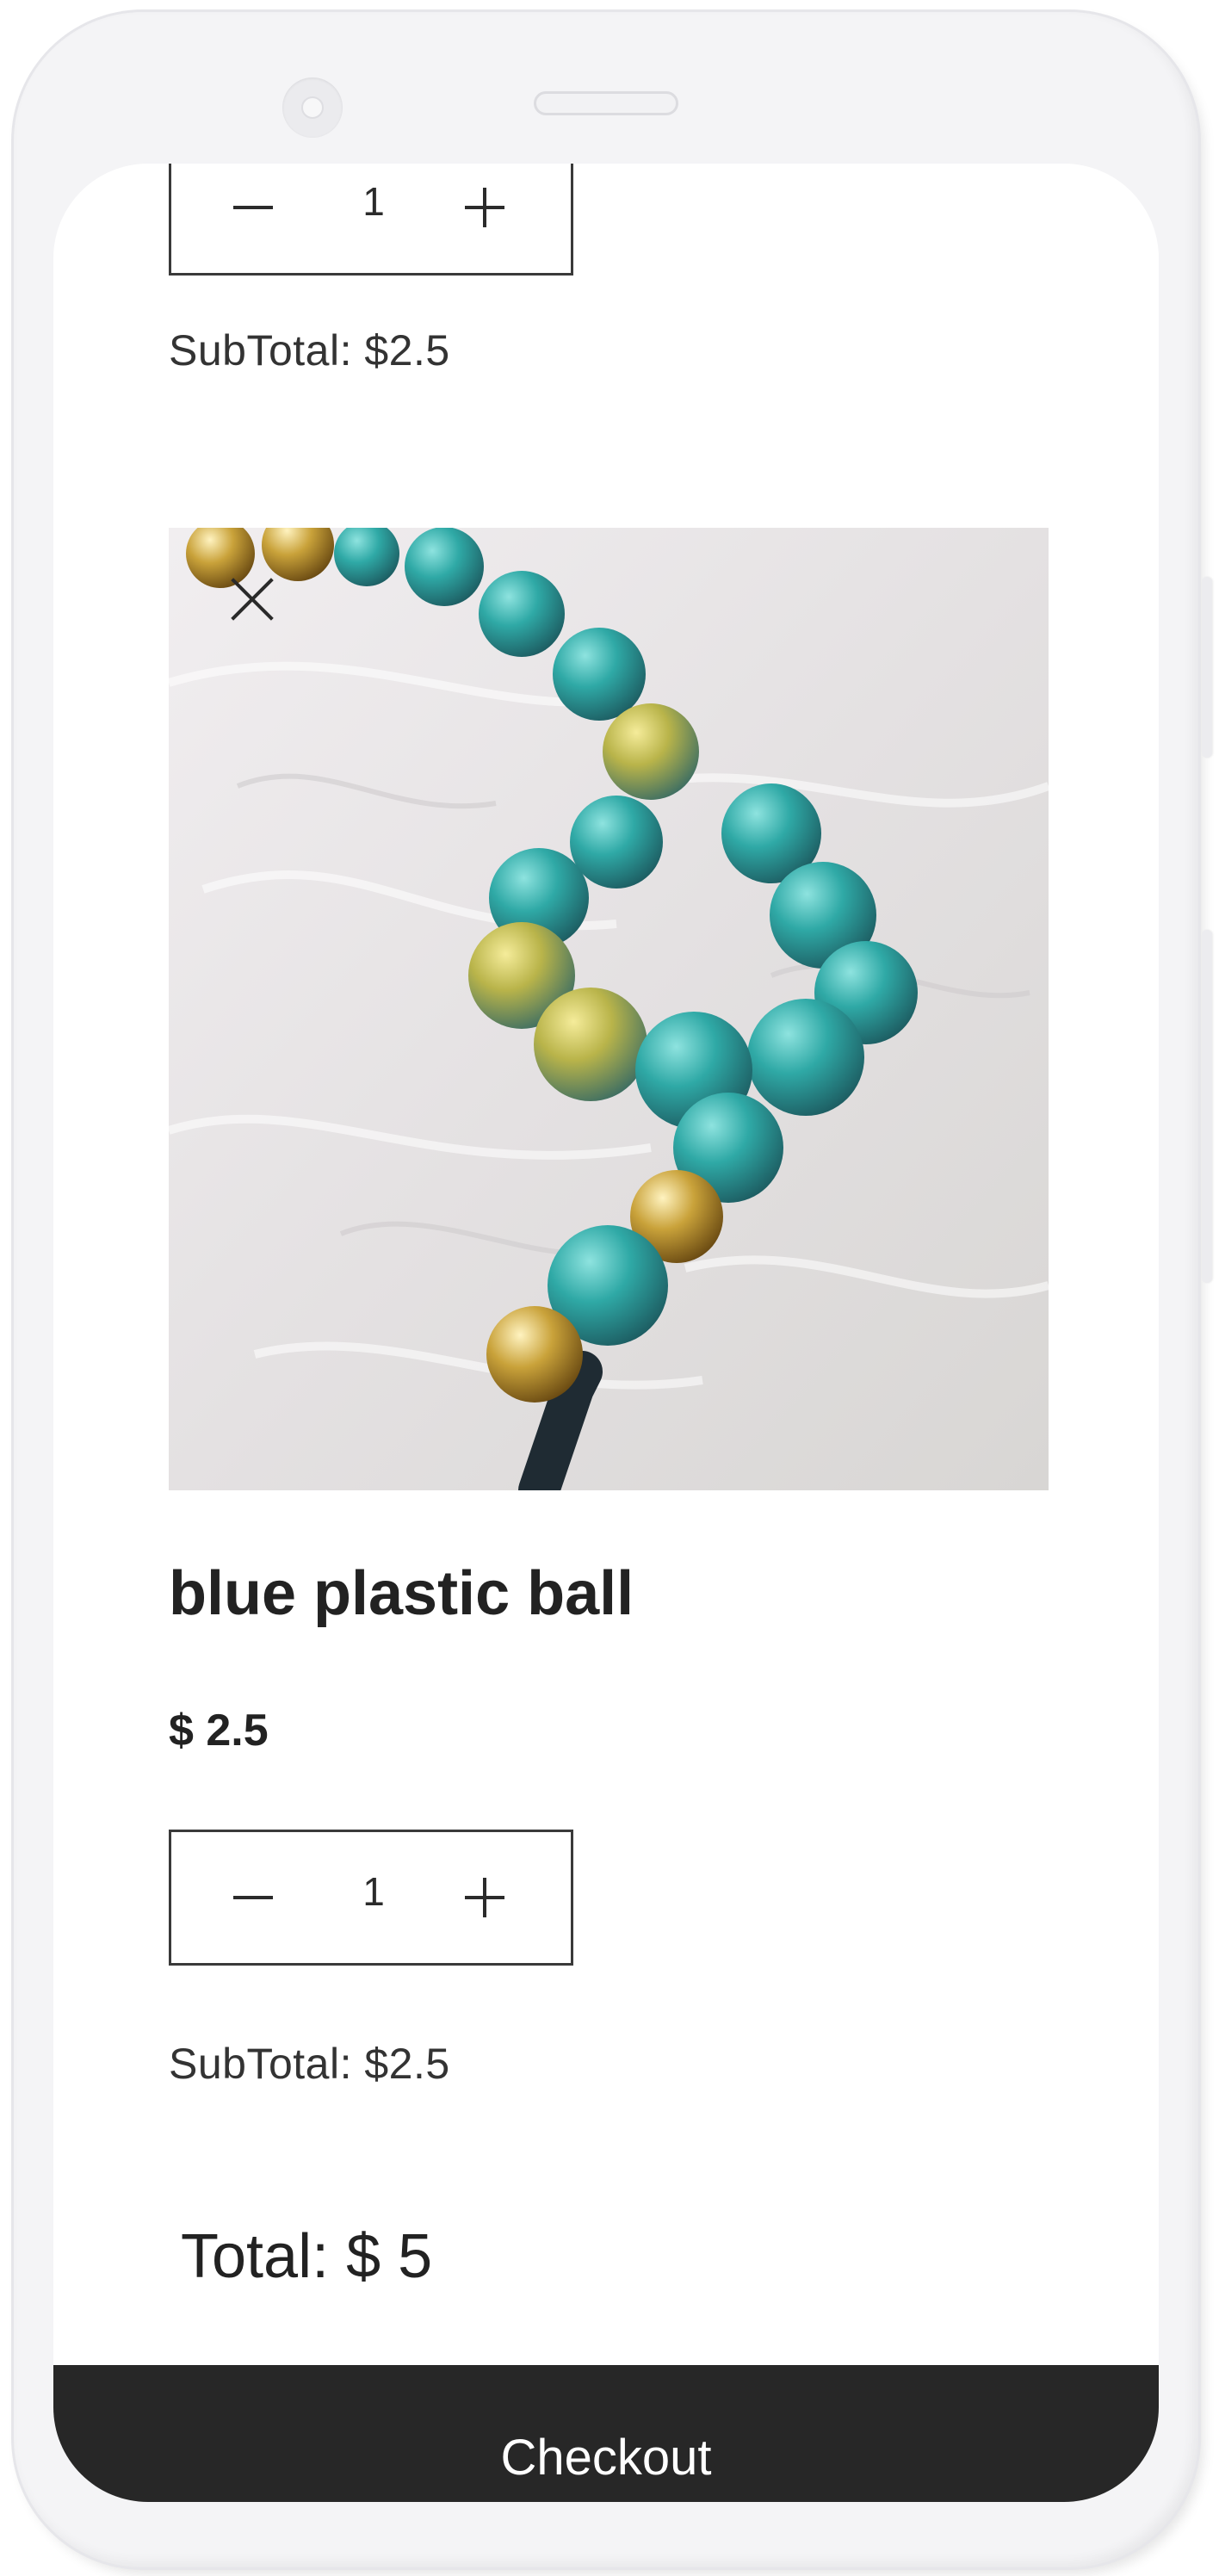  What do you see at coordinates (606, 103) in the screenshot?
I see `phone-speaker` at bounding box center [606, 103].